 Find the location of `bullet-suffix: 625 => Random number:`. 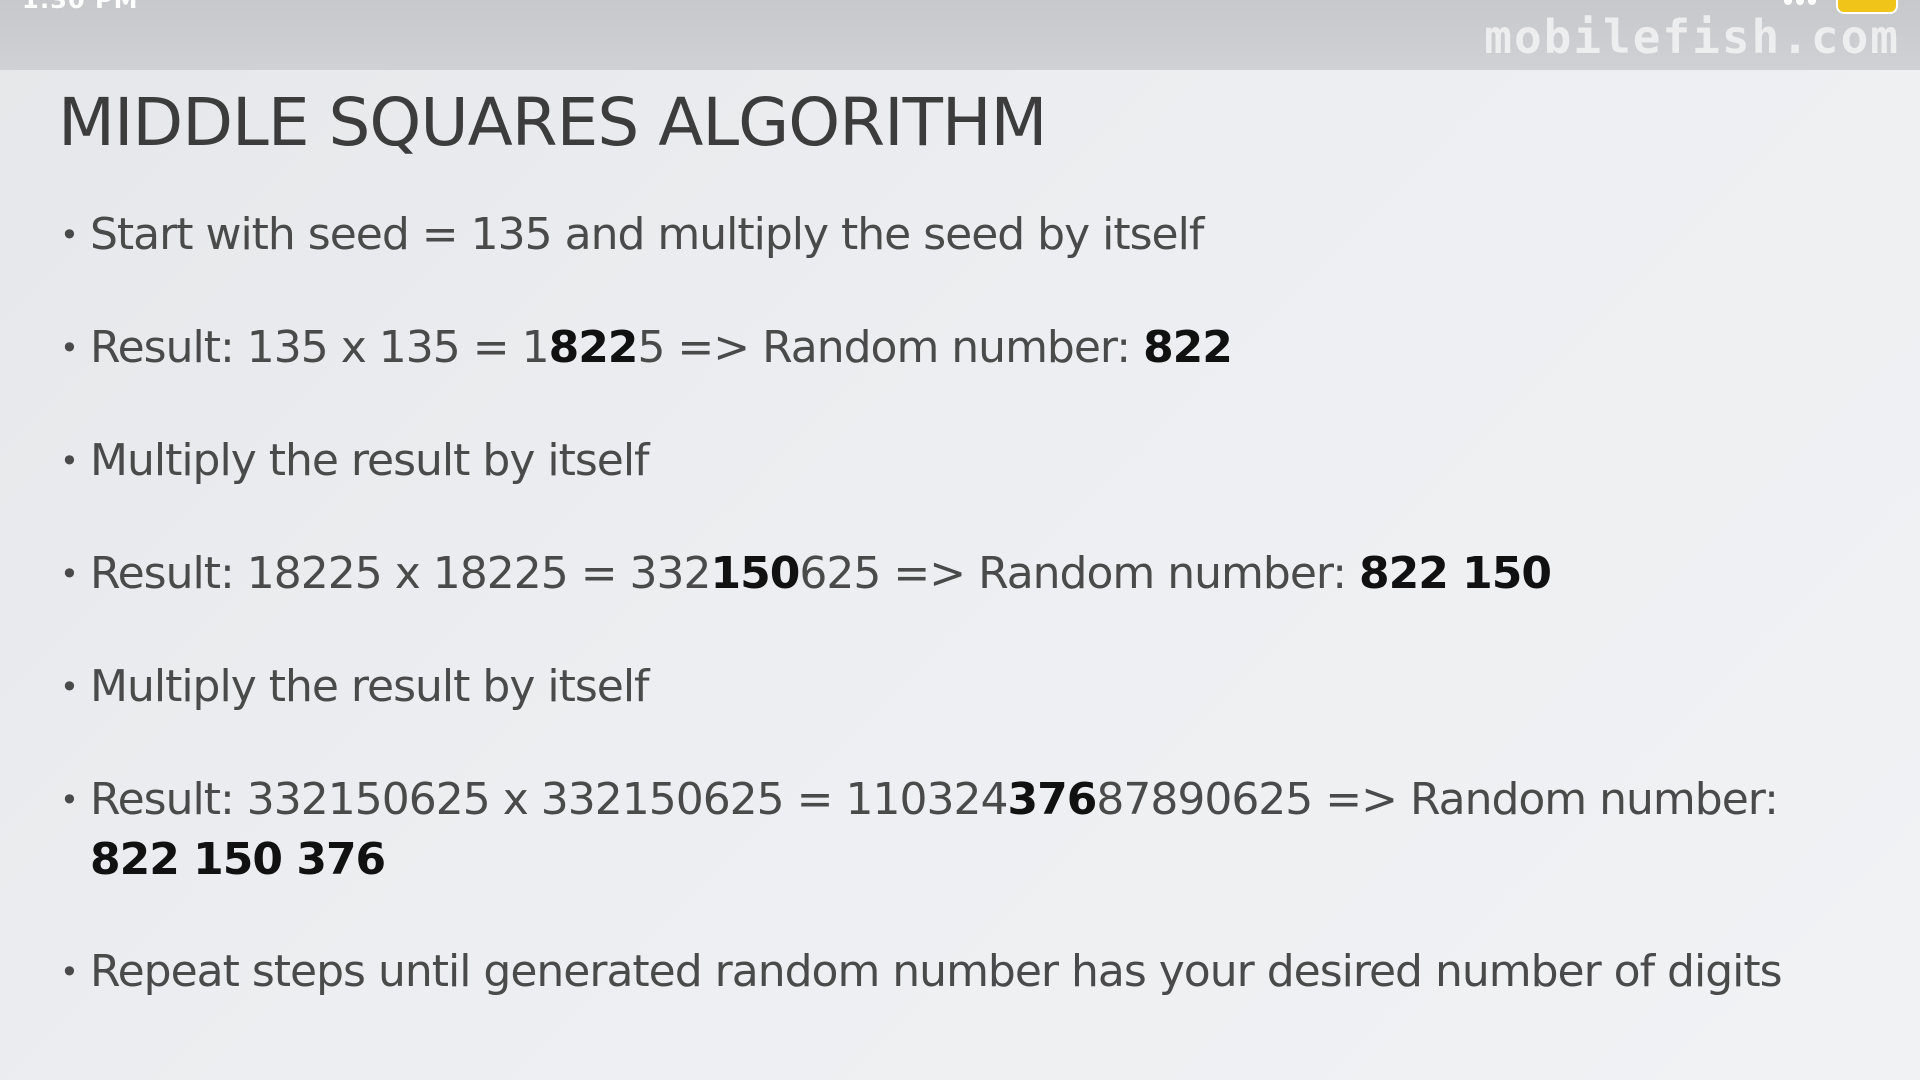

bullet-suffix: 625 => Random number: is located at coordinates (1079, 573).